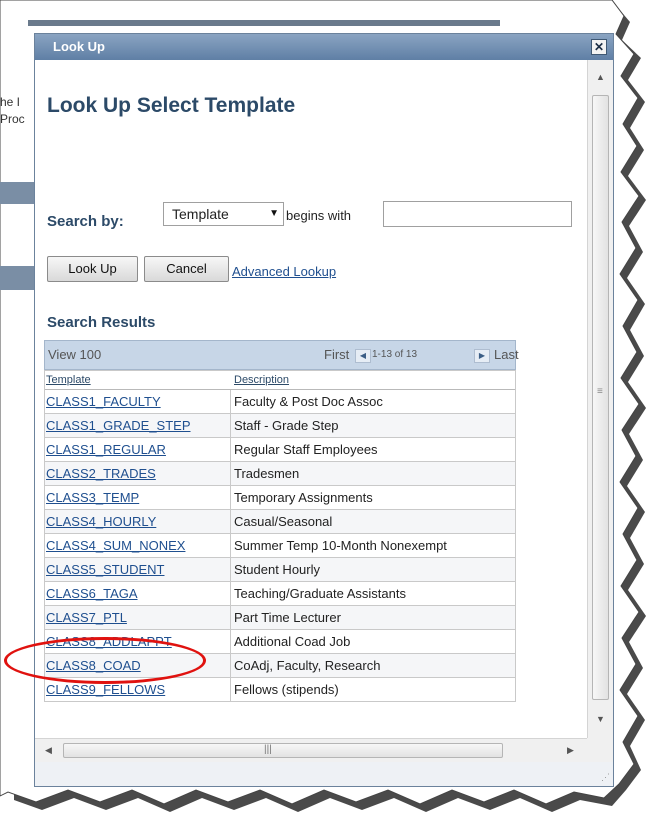  Describe the element at coordinates (101, 521) in the screenshot. I see `template-link: CLASS4_HOURLY` at that location.